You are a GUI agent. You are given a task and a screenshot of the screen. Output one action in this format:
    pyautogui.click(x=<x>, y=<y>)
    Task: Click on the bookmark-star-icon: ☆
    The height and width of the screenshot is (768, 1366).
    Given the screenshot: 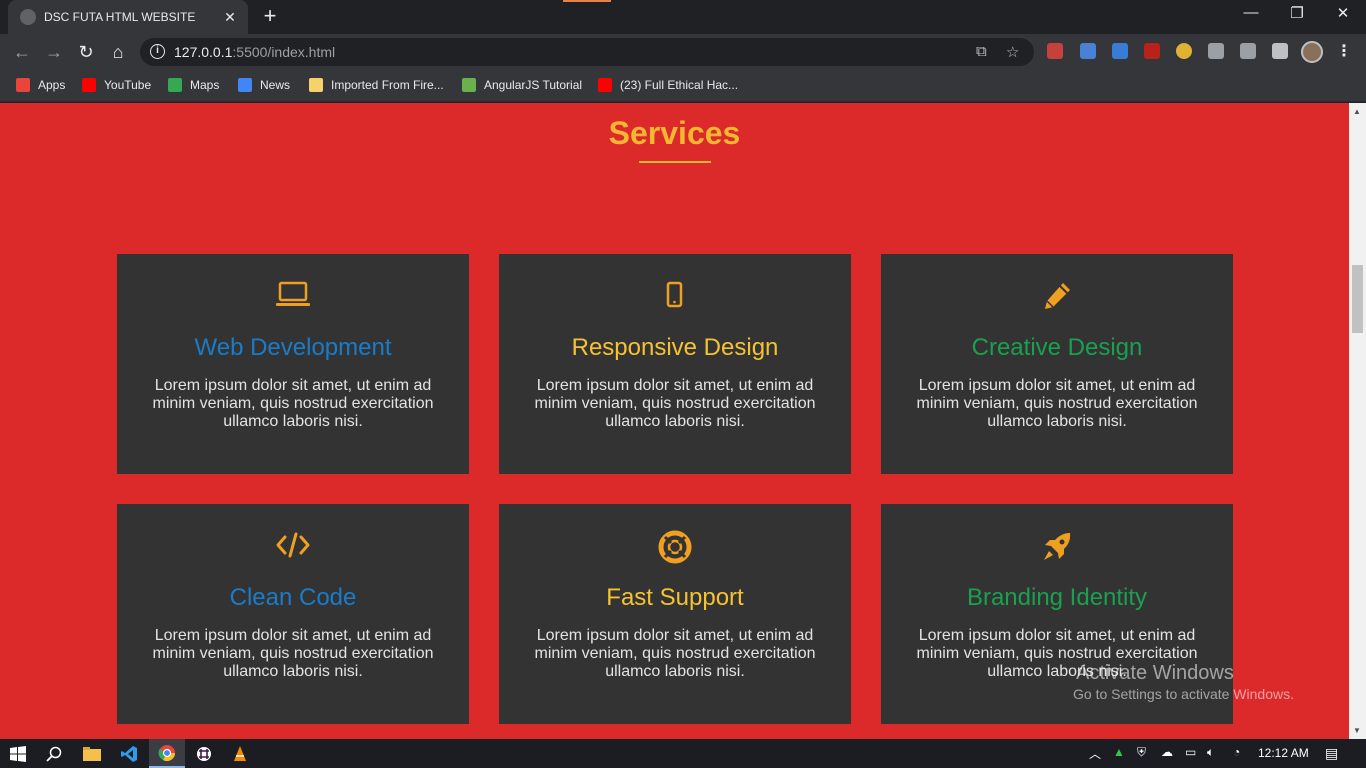 What is the action you would take?
    pyautogui.click(x=1012, y=52)
    